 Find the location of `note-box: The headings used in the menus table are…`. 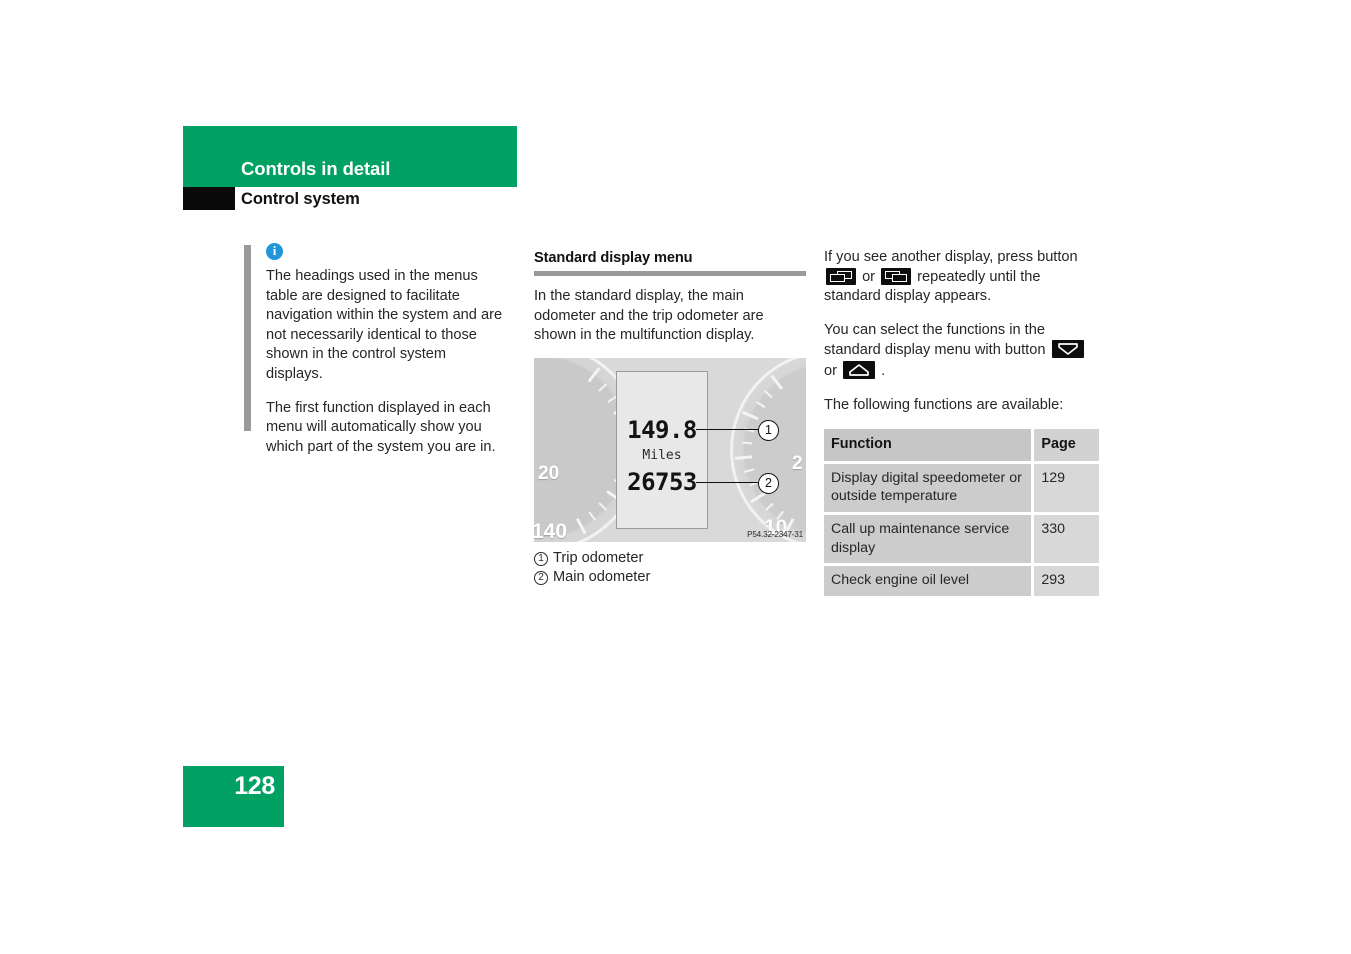

note-box: The headings used in the menus table are… is located at coordinates (375, 349).